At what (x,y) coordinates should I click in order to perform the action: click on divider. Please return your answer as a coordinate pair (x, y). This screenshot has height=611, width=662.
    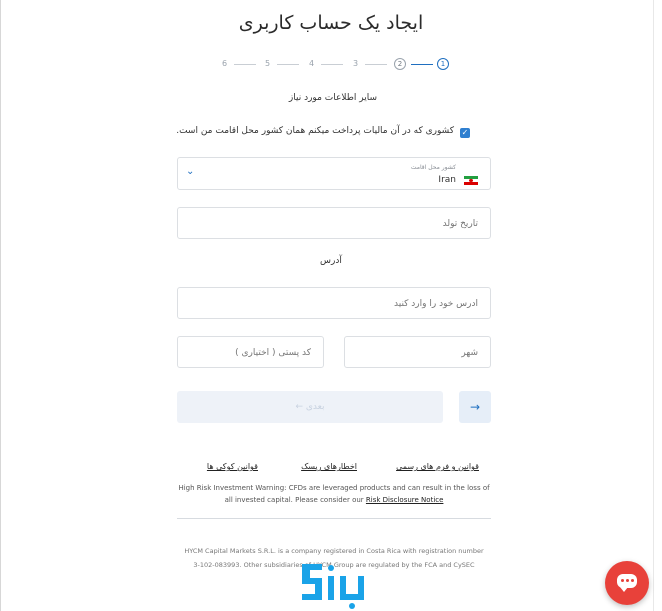
    Looking at the image, I should click on (334, 518).